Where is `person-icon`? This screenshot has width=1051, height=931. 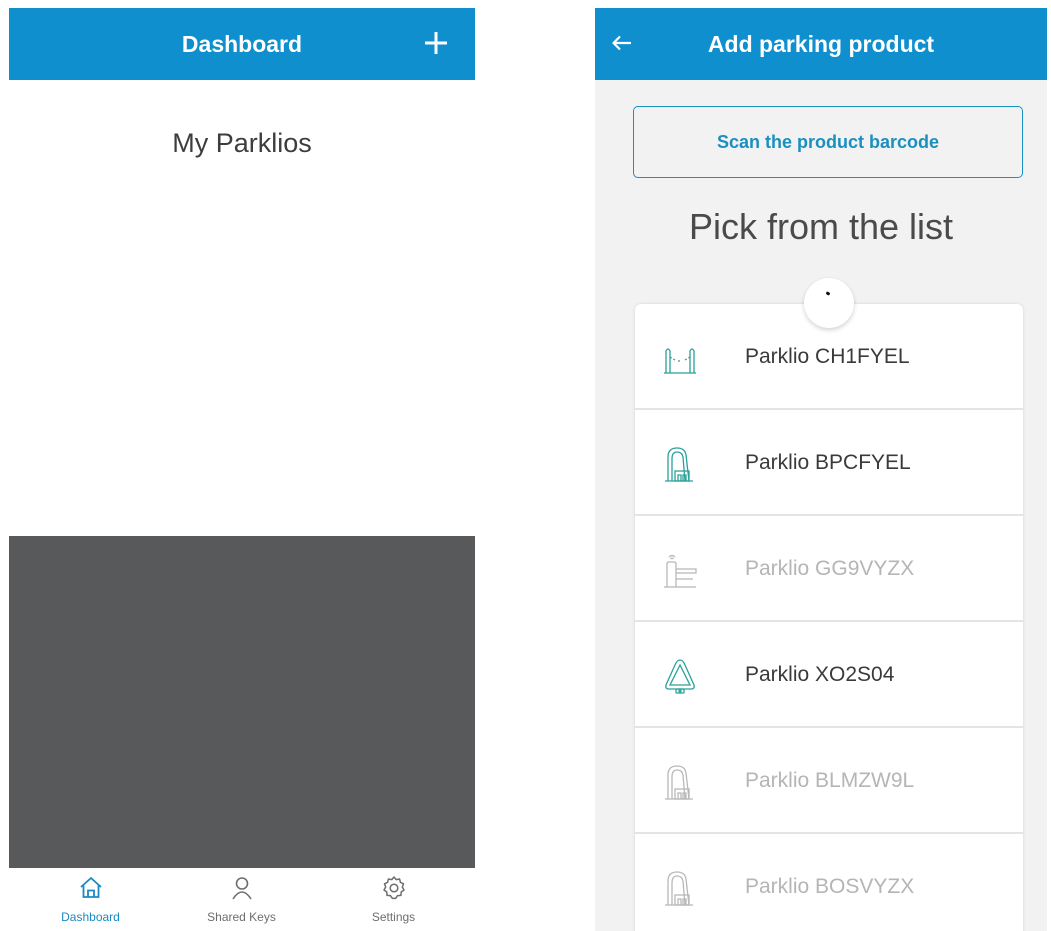
person-icon is located at coordinates (241, 888).